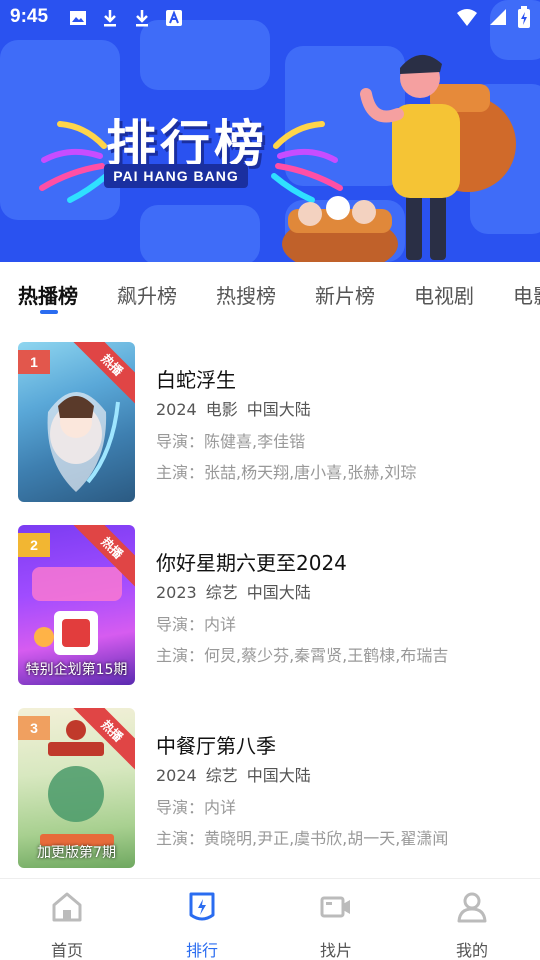  Describe the element at coordinates (76, 670) in the screenshot. I see `episode-caption: 特别企划第15期` at that location.